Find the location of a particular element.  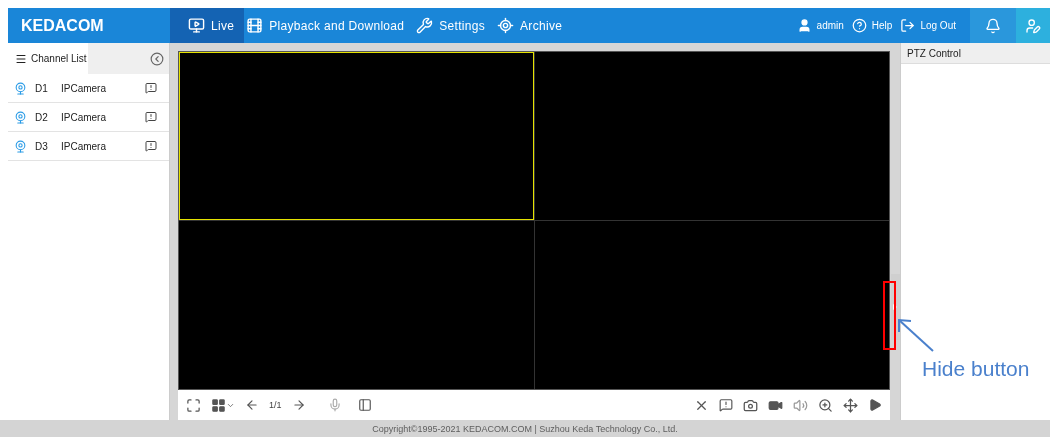

nav-tab: Settings is located at coordinates (455, 25).